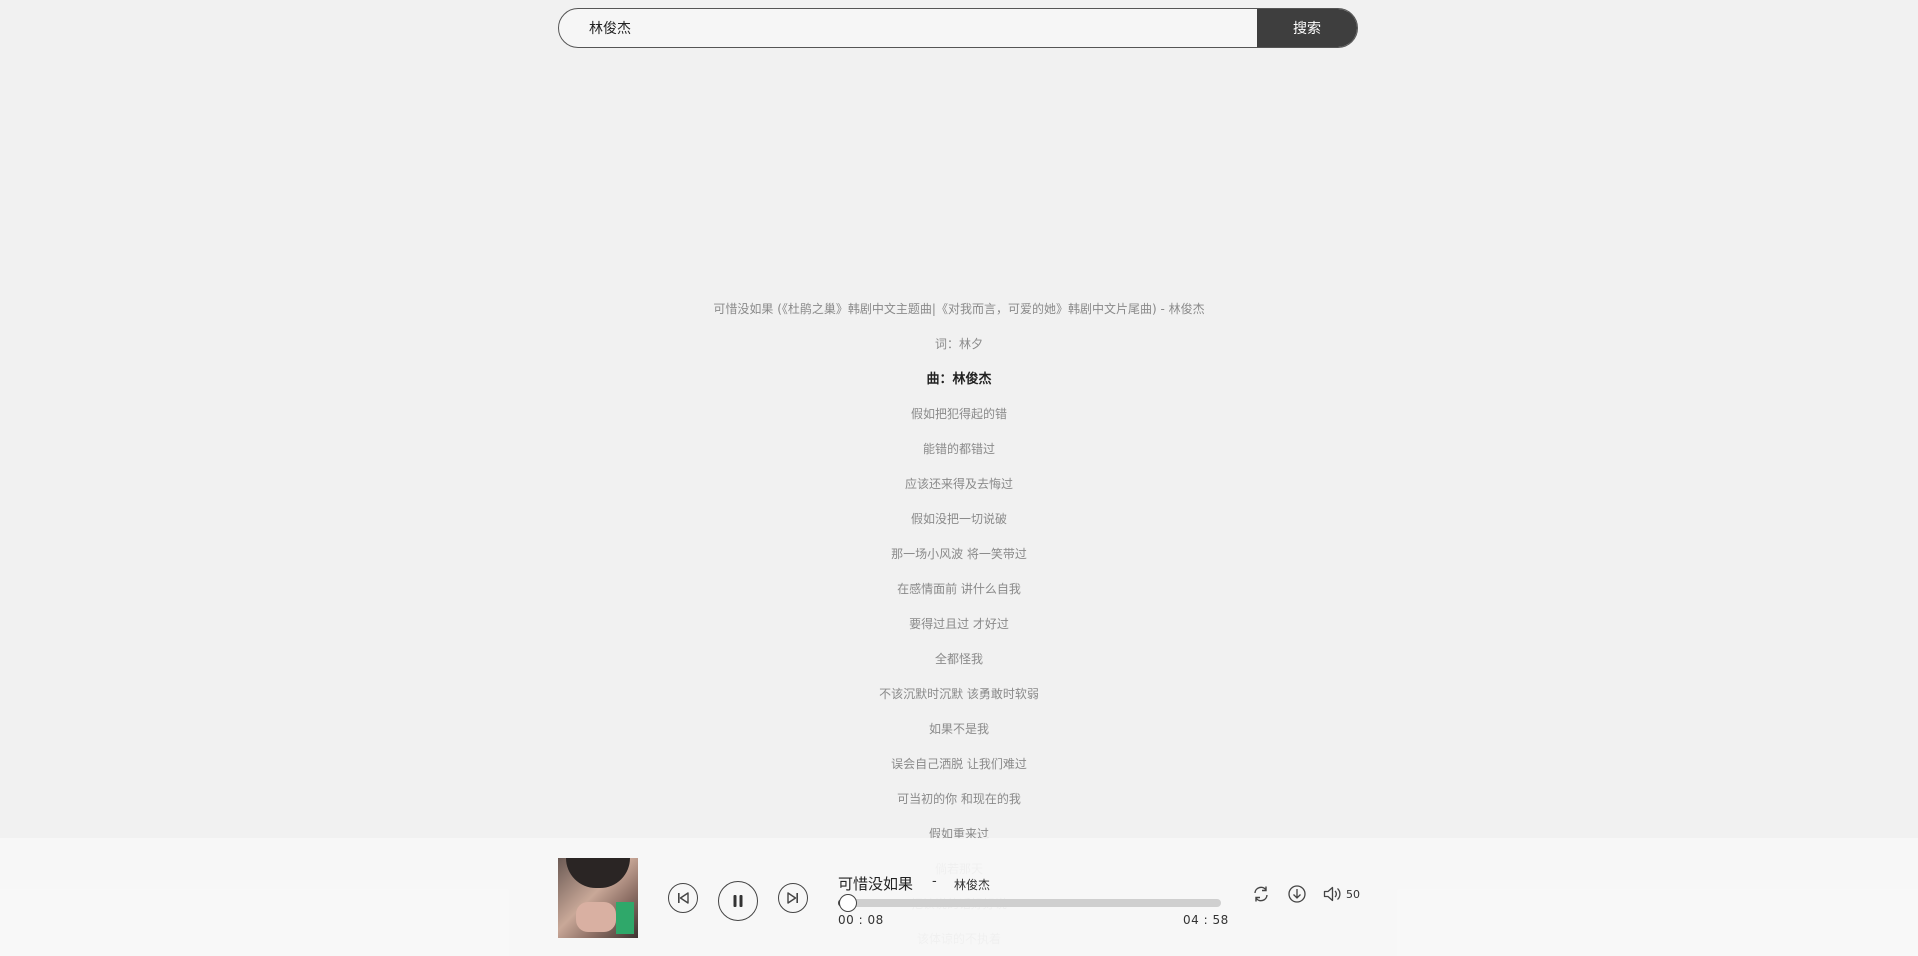  Describe the element at coordinates (959, 694) in the screenshot. I see `lyric-line: 不该沉默时沉默 该勇敢时软弱` at that location.